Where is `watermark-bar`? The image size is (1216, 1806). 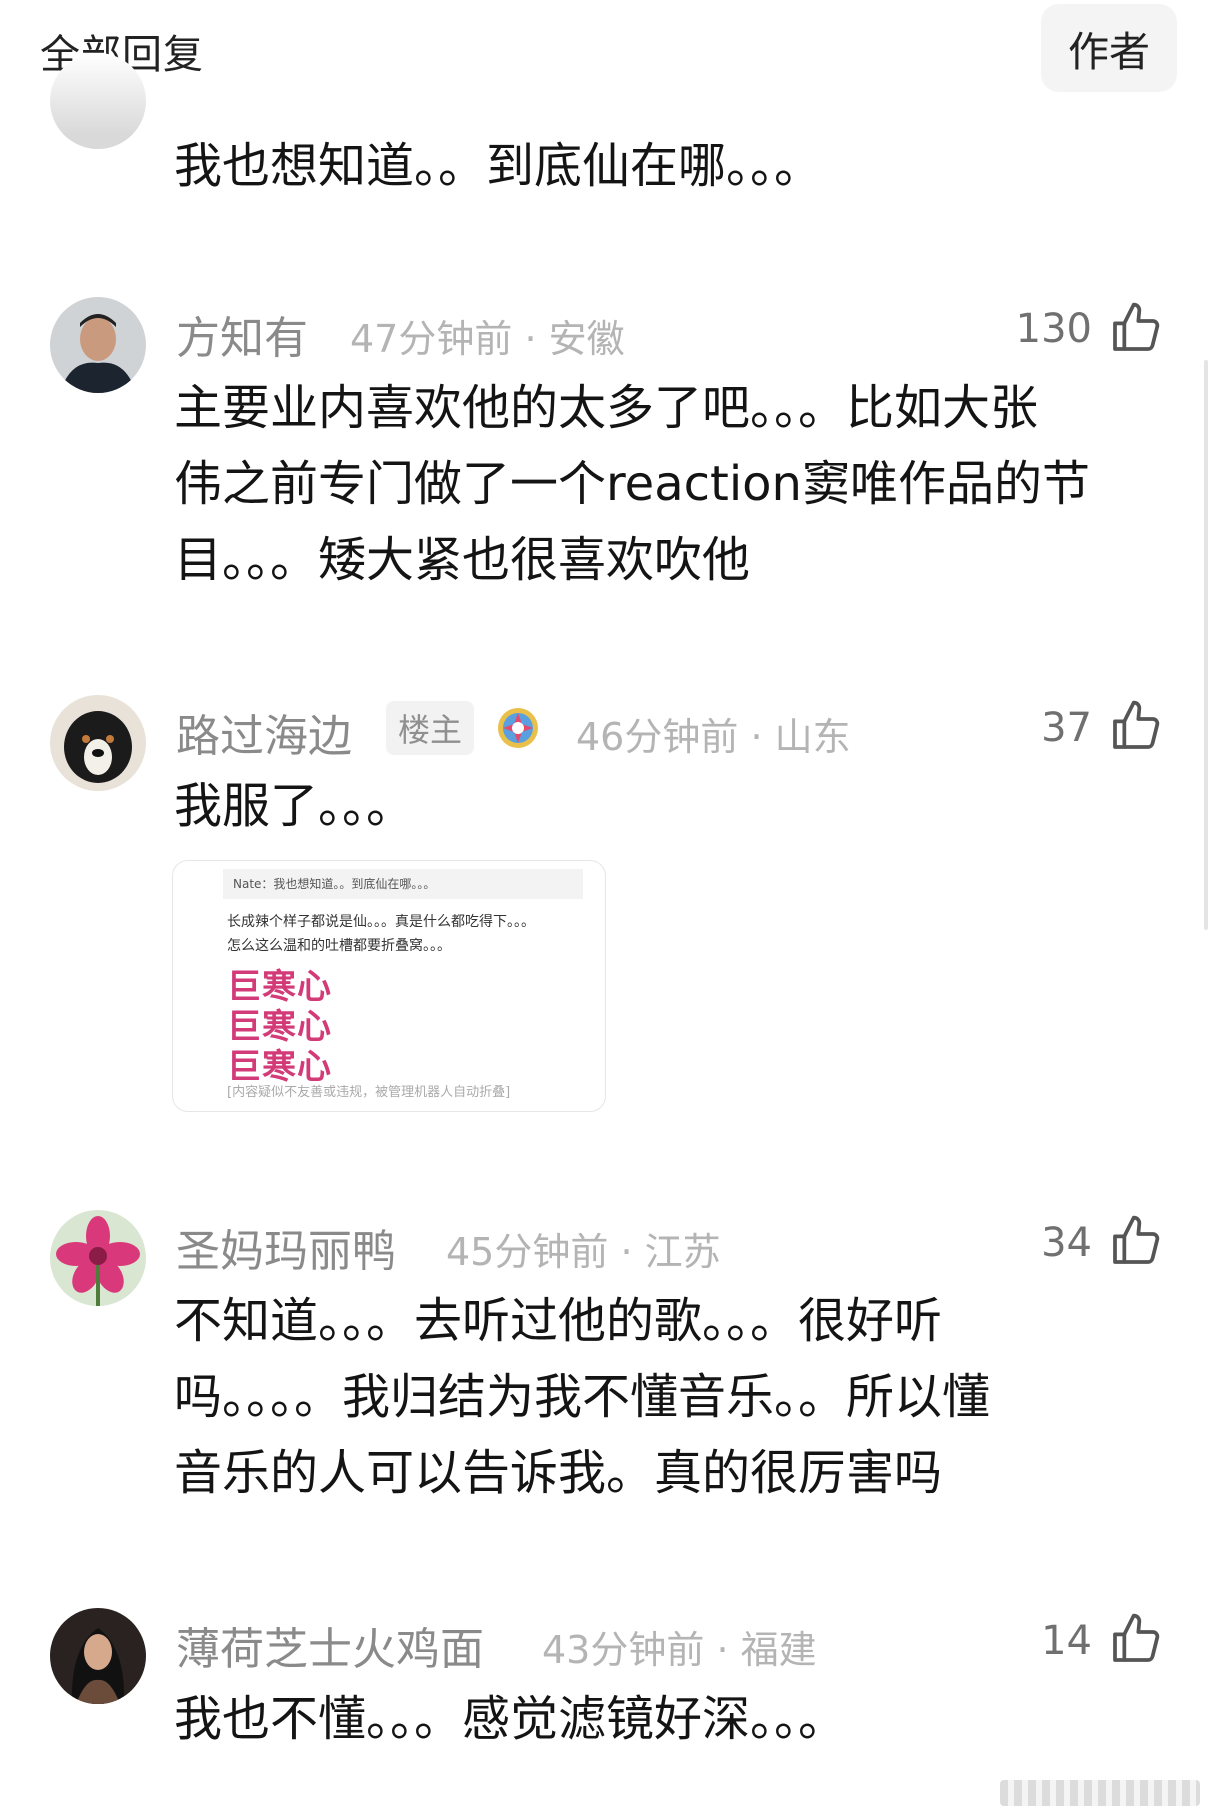 watermark-bar is located at coordinates (1100, 1793).